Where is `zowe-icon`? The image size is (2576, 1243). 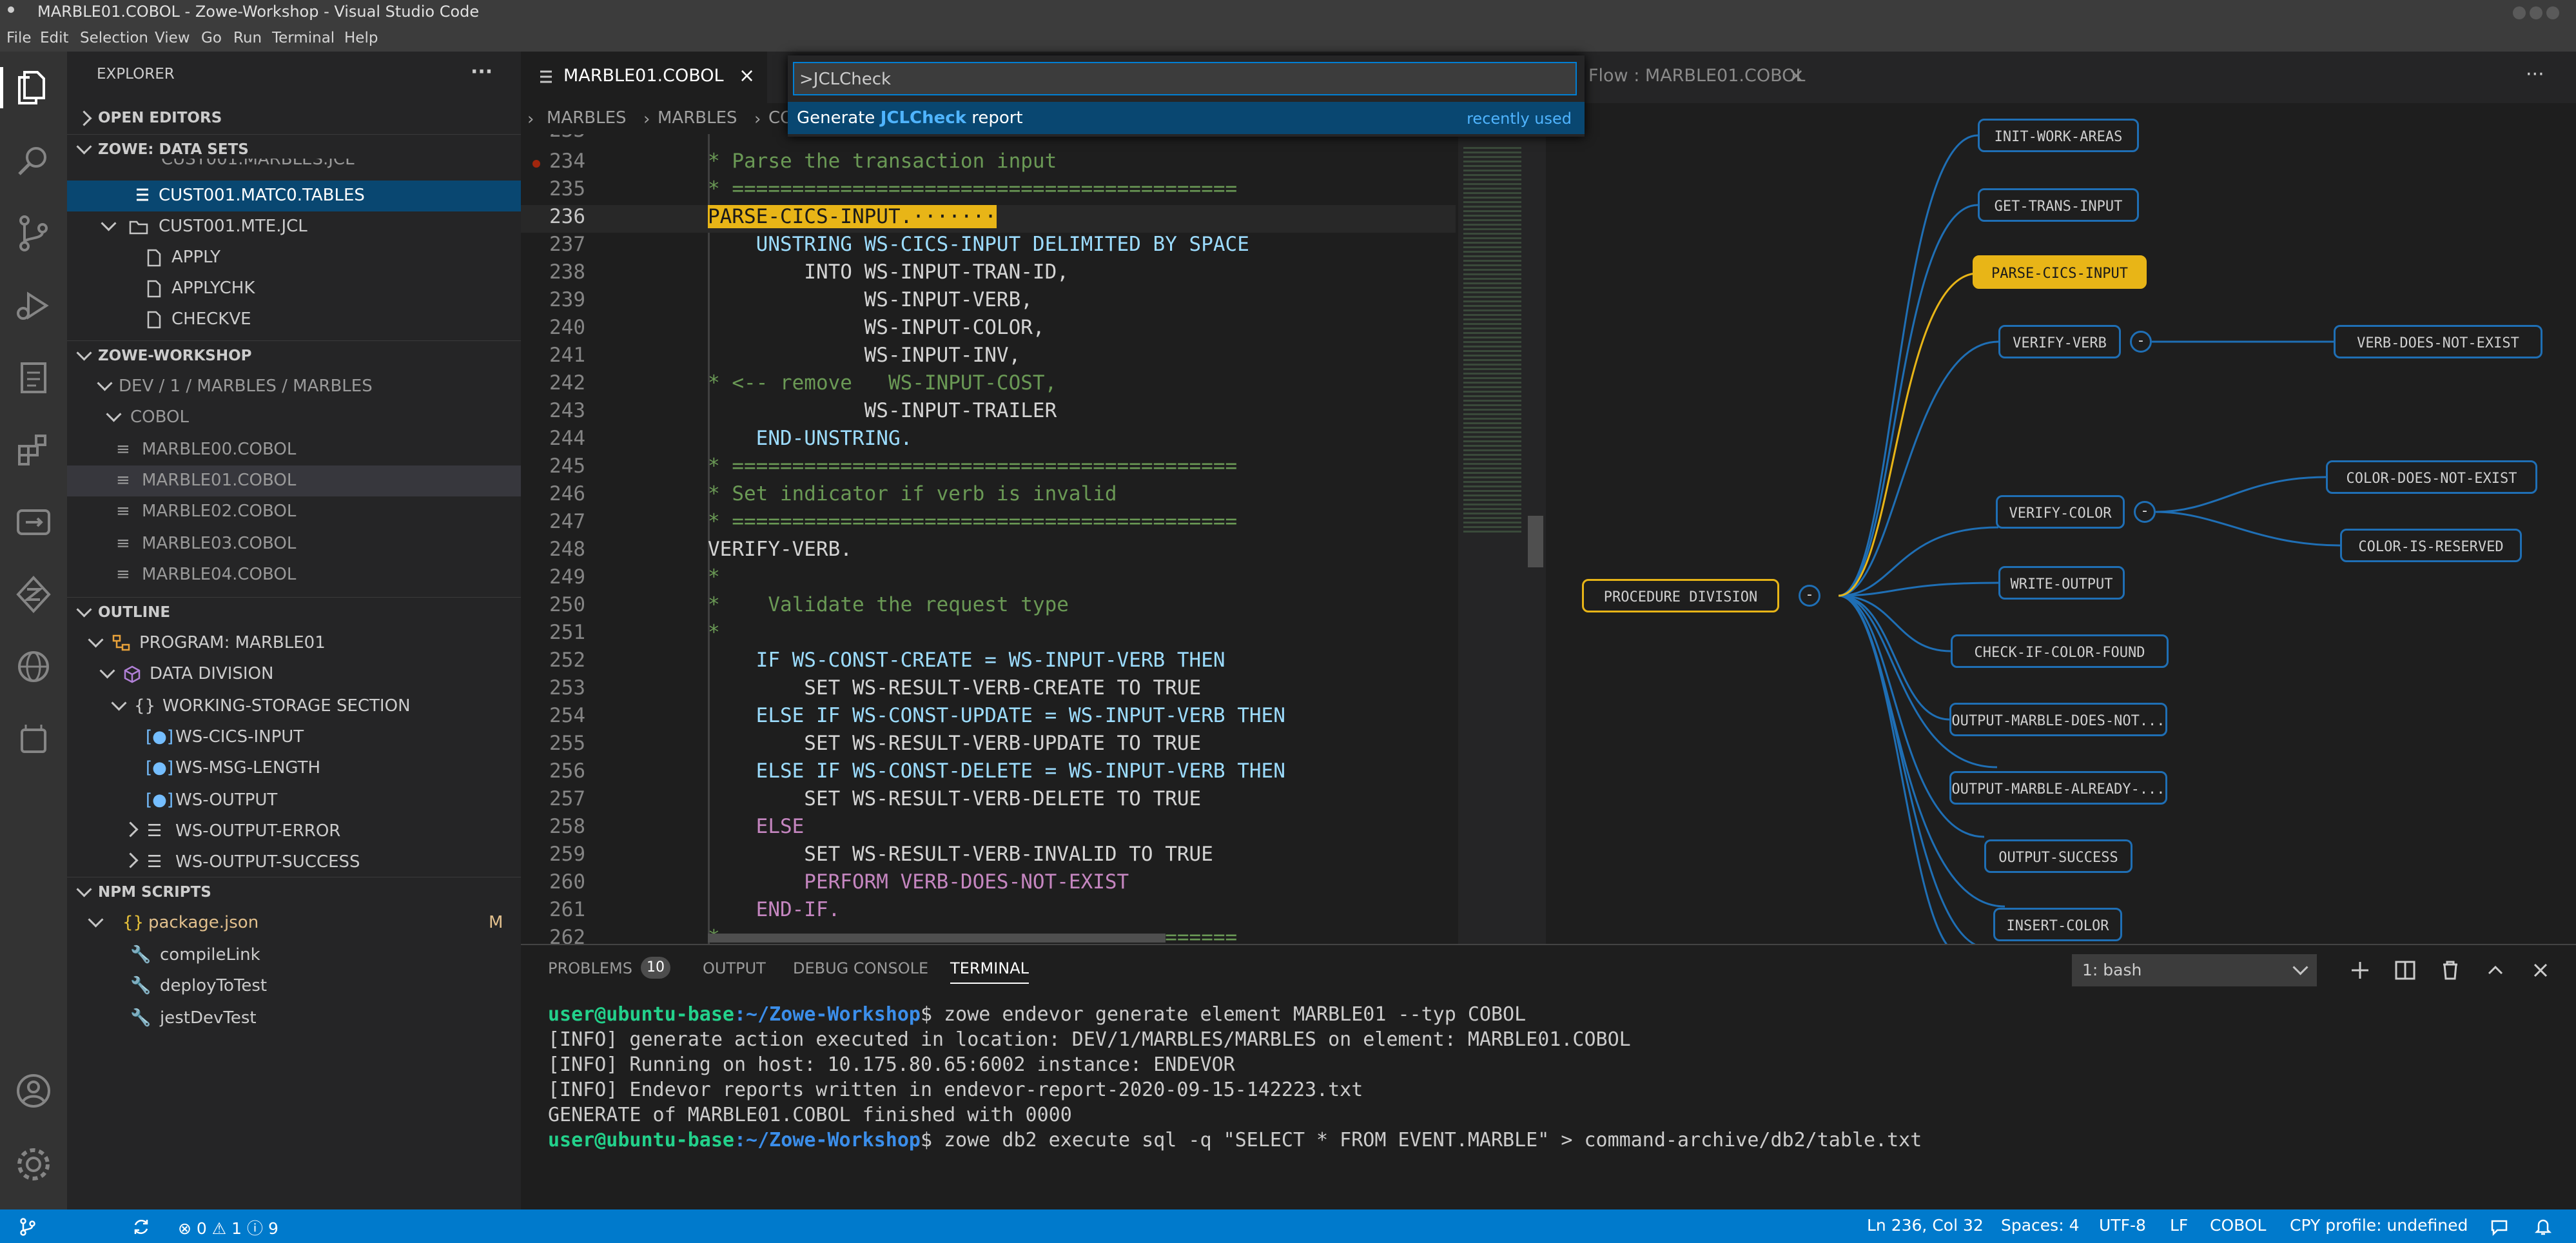
zowe-icon is located at coordinates (33, 594).